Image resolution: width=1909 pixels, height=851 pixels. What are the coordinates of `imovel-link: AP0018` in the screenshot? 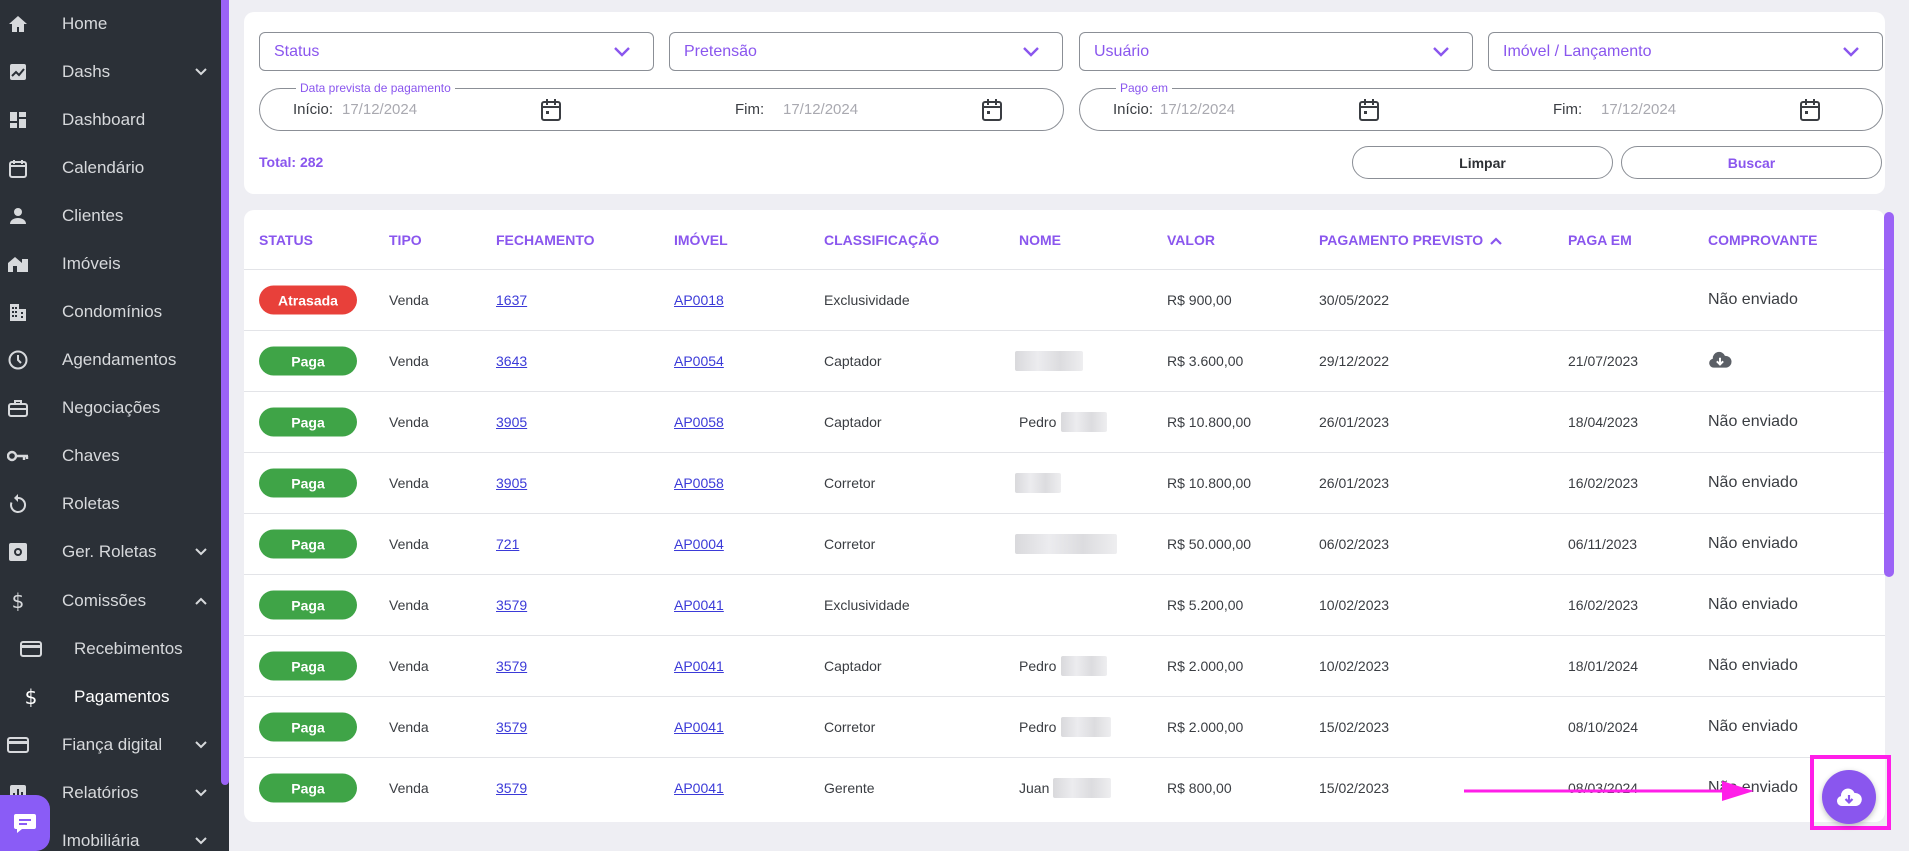 It's located at (699, 300).